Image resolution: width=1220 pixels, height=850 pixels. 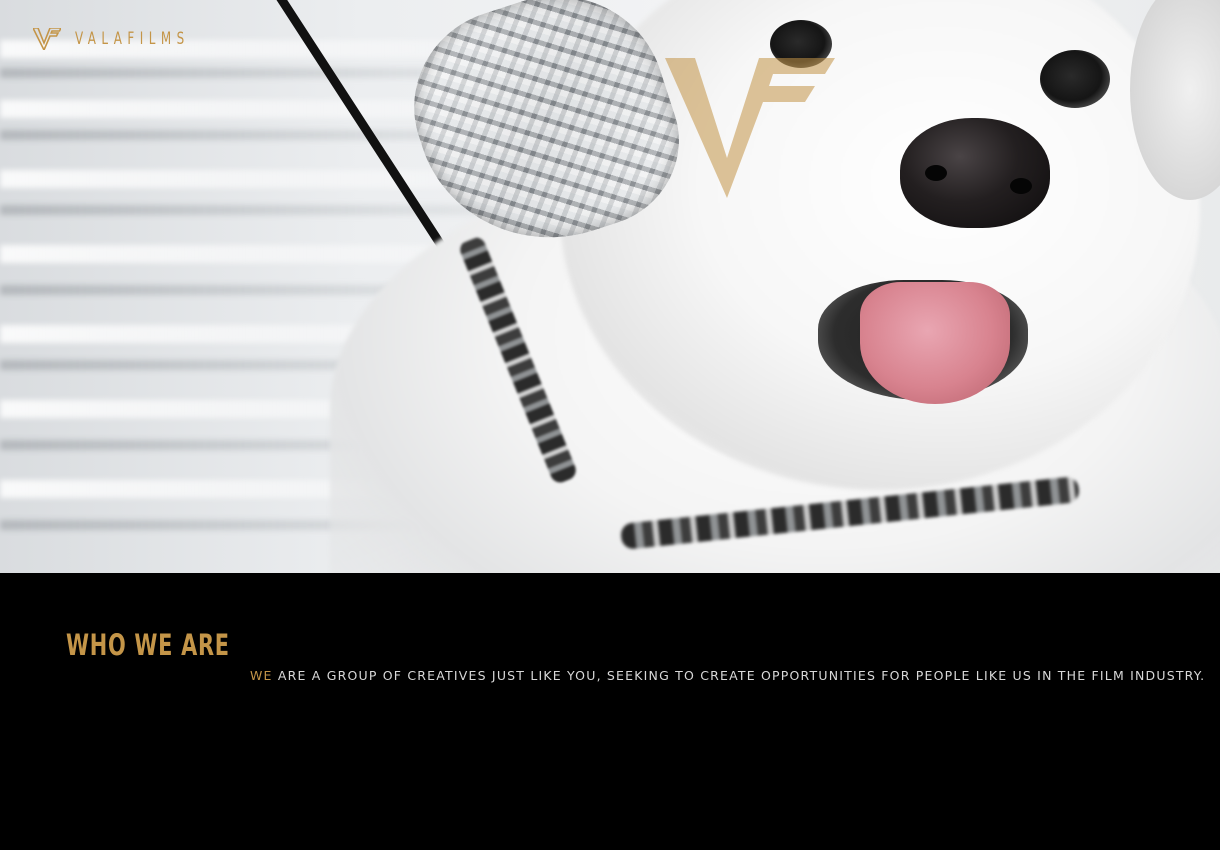 I want to click on dog-eye, so click(x=1075, y=79).